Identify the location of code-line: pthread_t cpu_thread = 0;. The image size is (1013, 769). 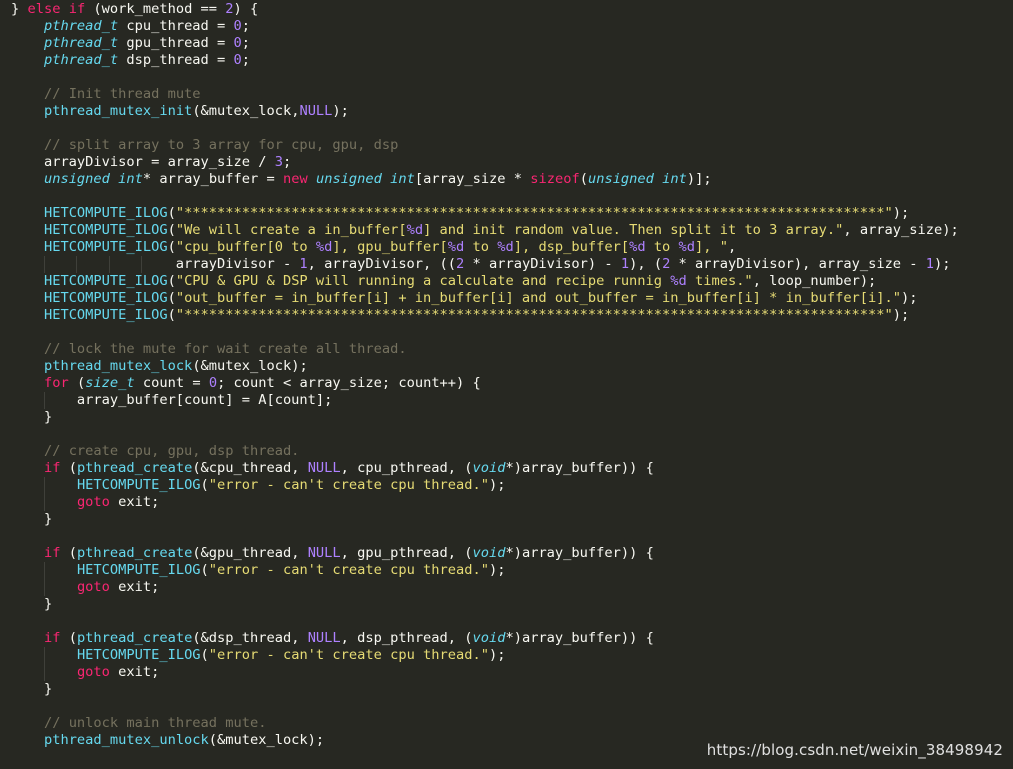
(485, 26).